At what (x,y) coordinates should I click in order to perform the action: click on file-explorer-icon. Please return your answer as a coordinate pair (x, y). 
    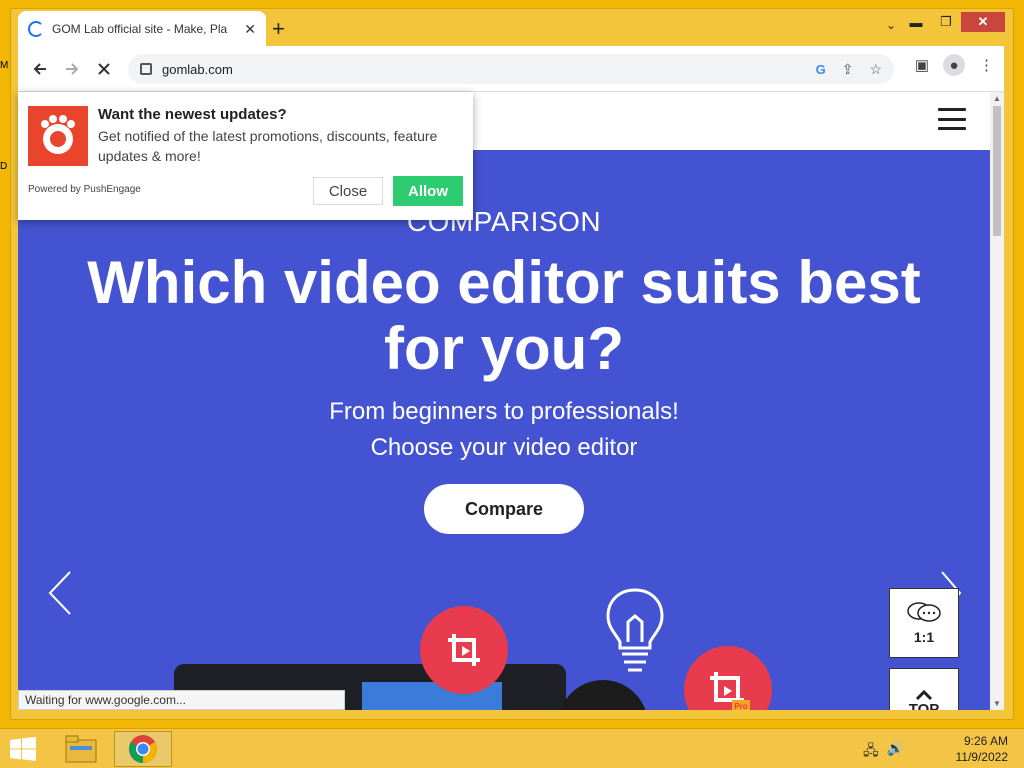
    Looking at the image, I should click on (81, 749).